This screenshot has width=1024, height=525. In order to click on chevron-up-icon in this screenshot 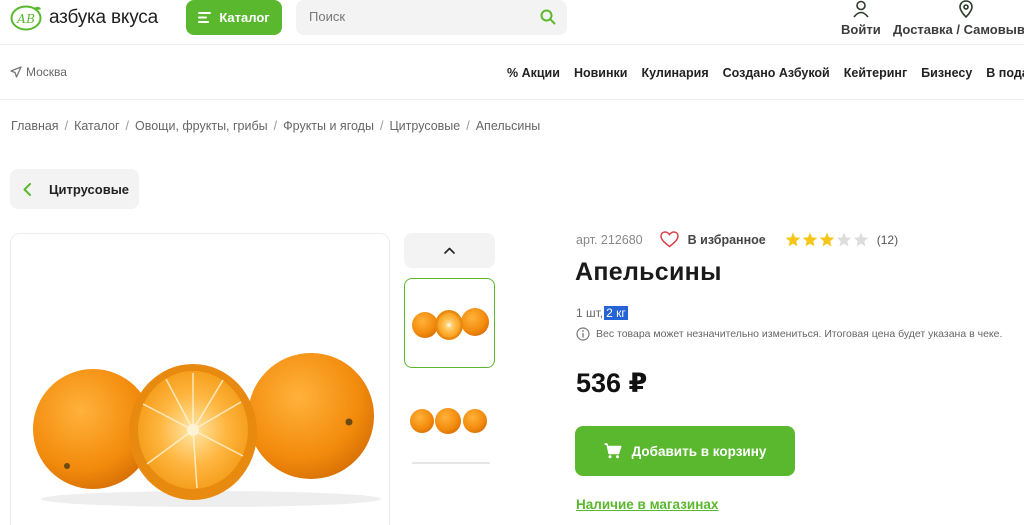, I will do `click(449, 250)`.